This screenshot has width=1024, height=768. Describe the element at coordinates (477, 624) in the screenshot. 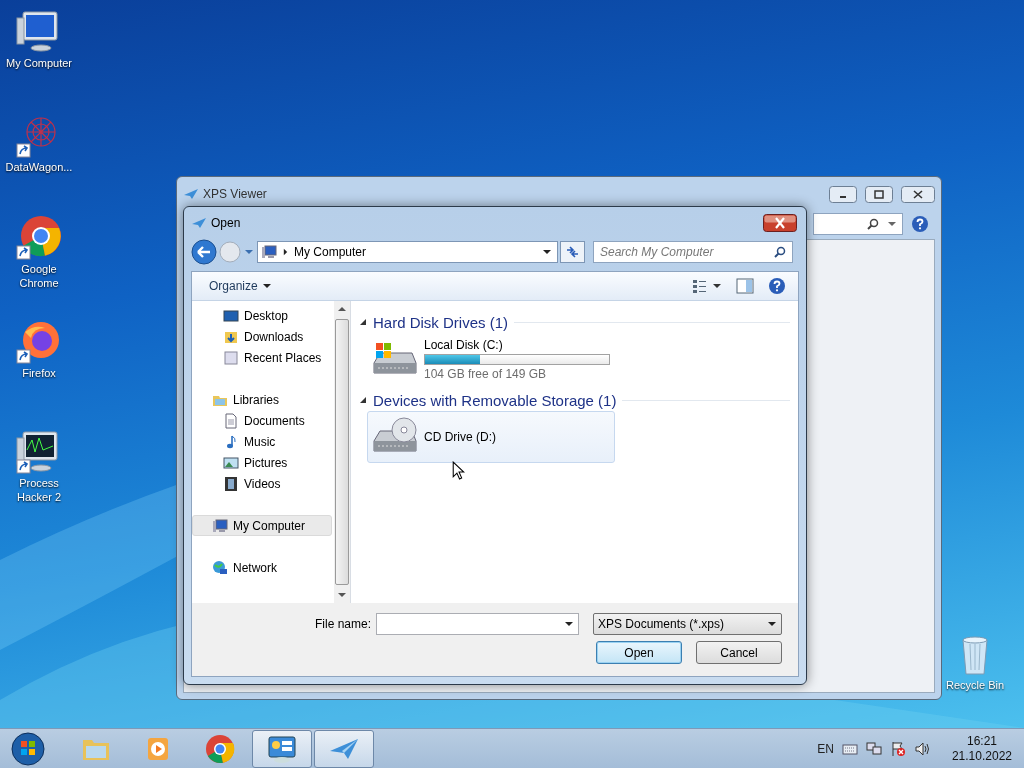

I see `file-name-field` at that location.